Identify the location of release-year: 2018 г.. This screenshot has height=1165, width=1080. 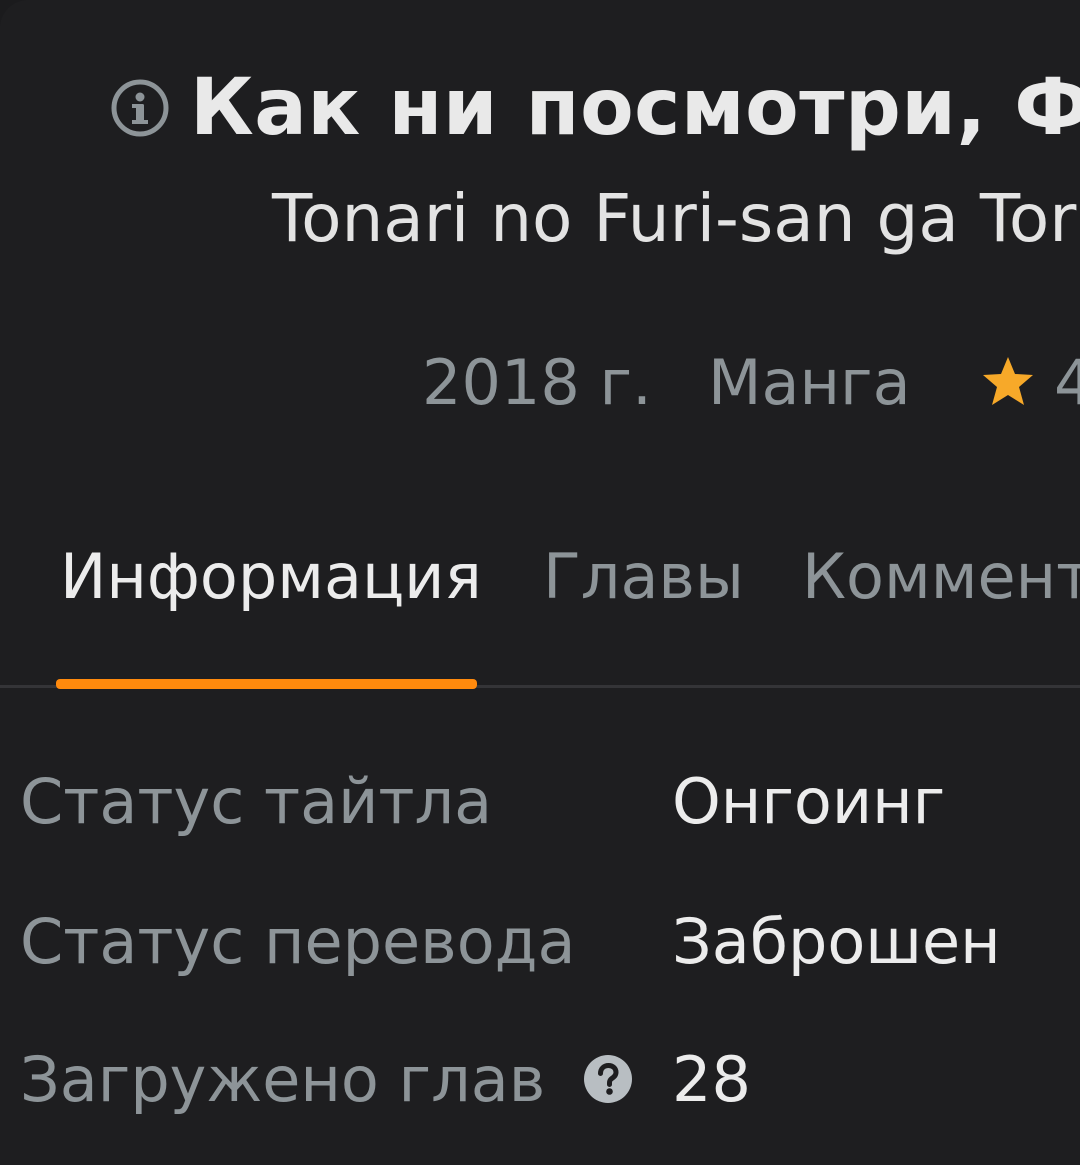
(537, 382).